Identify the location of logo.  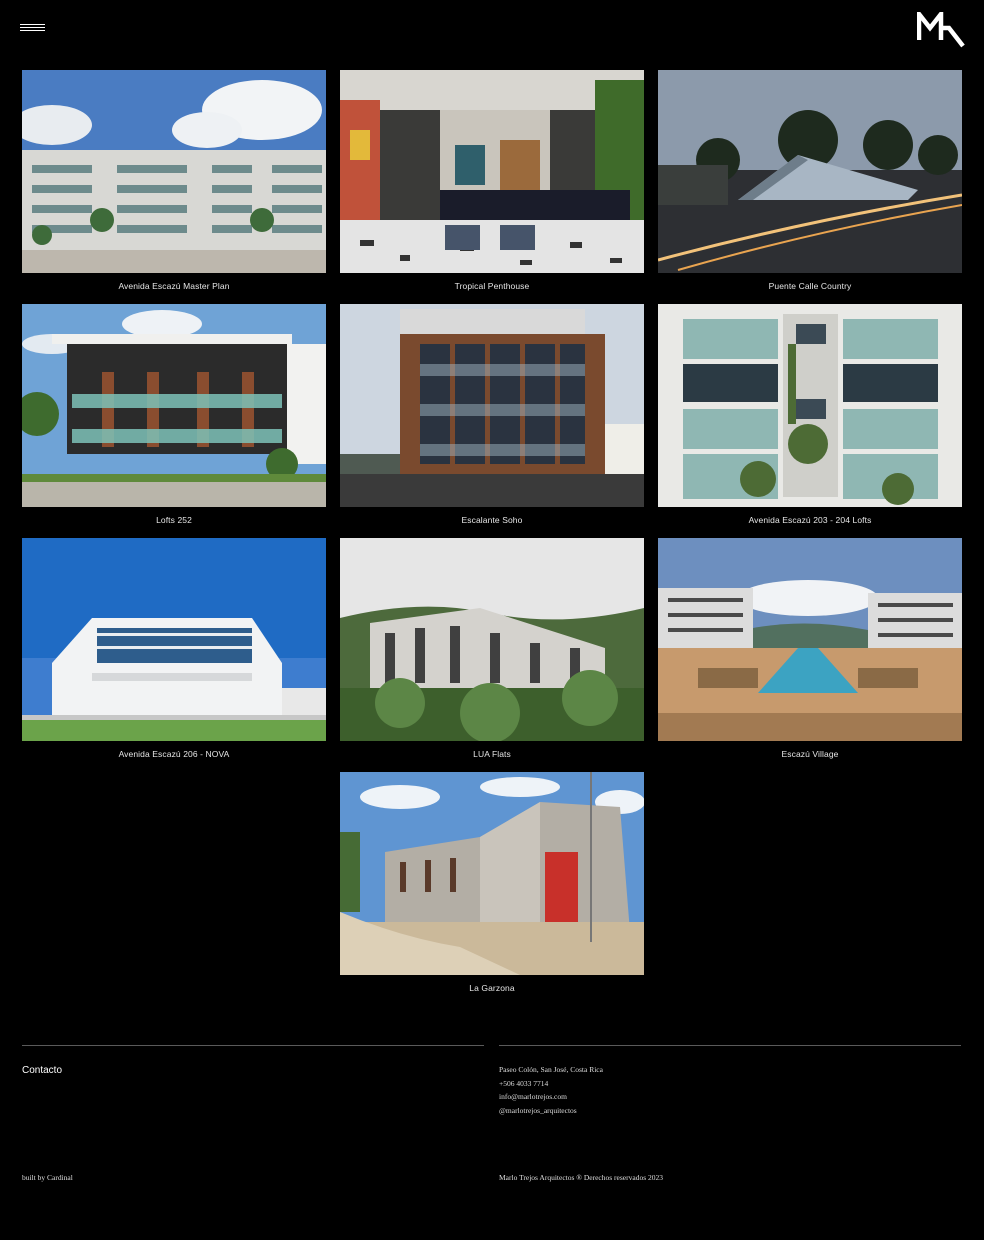
(940, 28).